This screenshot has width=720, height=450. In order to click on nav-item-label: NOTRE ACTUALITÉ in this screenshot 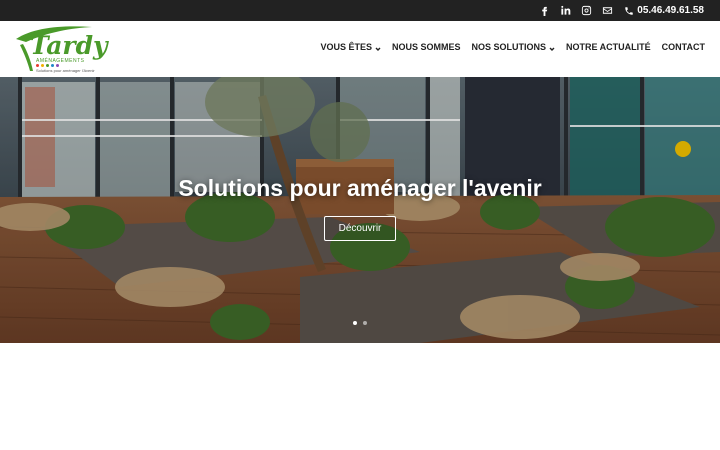, I will do `click(608, 47)`.